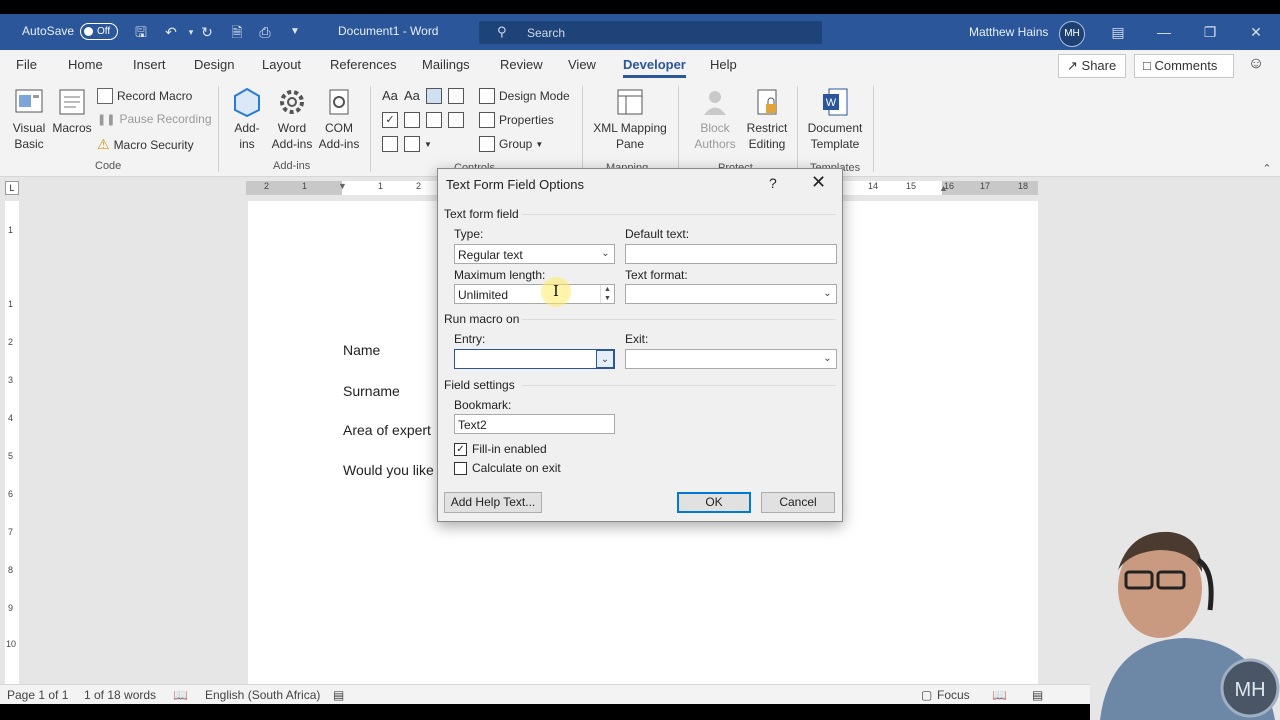 The width and height of the screenshot is (1280, 720). I want to click on tab-home: Home, so click(85, 64).